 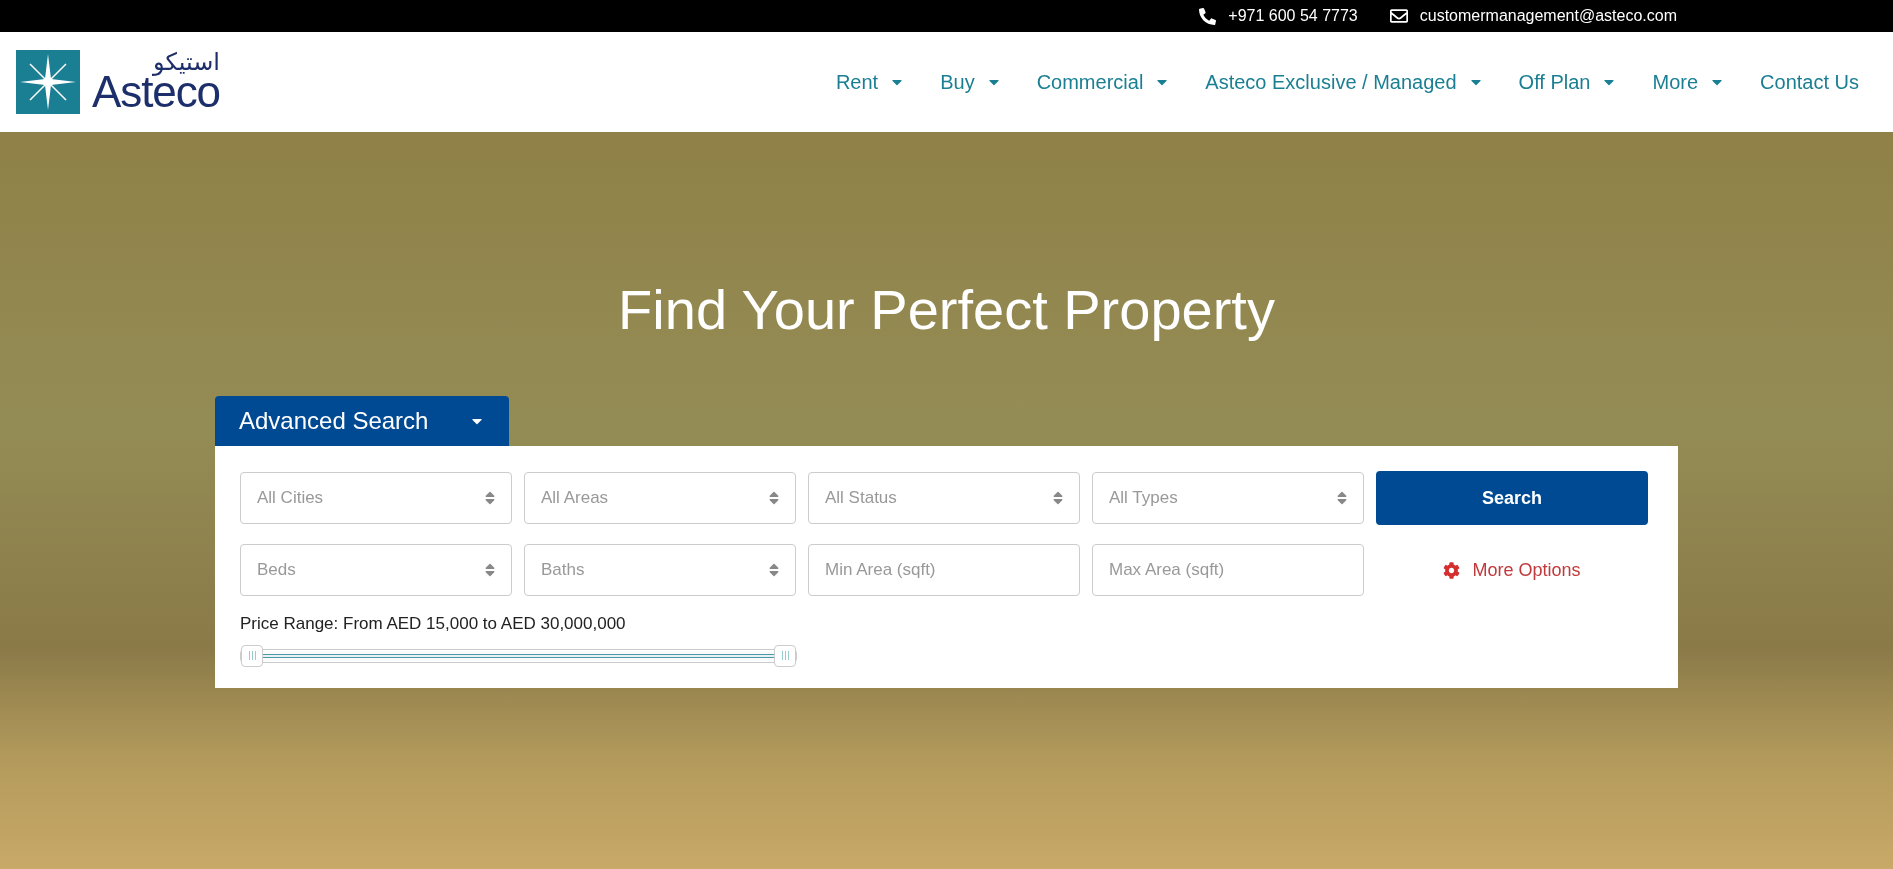 What do you see at coordinates (290, 498) in the screenshot?
I see `select-placeholder: All Cities` at bounding box center [290, 498].